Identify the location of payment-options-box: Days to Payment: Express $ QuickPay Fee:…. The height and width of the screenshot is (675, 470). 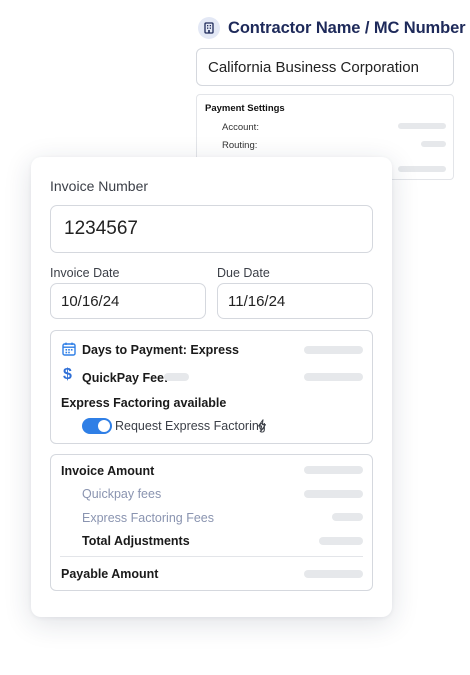
(211, 387).